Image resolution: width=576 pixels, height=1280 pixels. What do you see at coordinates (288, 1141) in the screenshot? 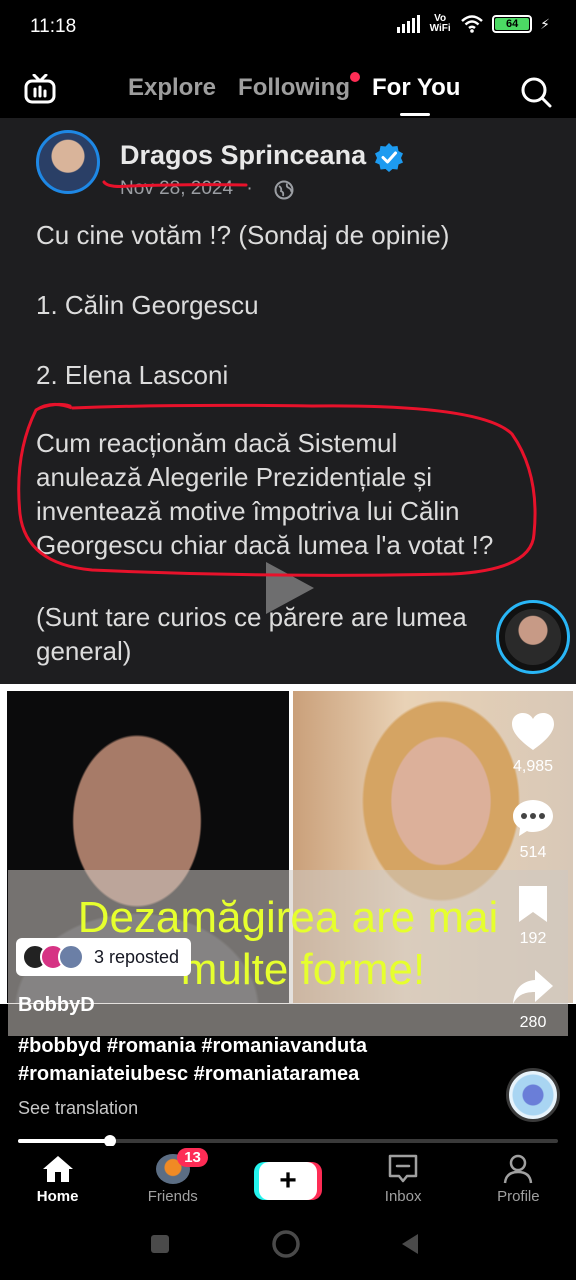
I see `video-progress-bar` at bounding box center [288, 1141].